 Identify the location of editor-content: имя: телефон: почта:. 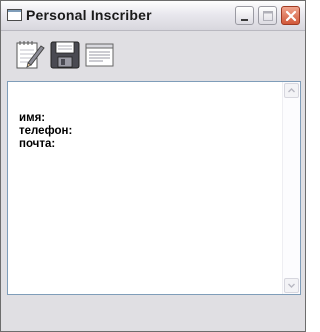
(45, 131).